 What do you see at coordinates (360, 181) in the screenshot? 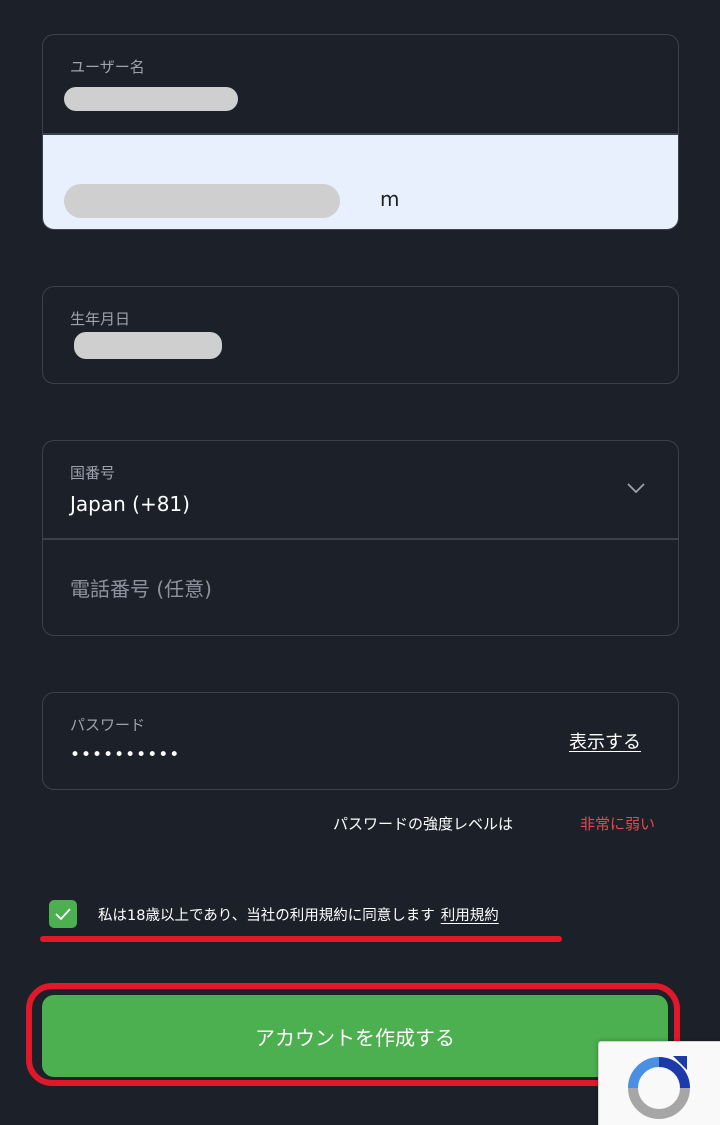
I see `email-field: m` at bounding box center [360, 181].